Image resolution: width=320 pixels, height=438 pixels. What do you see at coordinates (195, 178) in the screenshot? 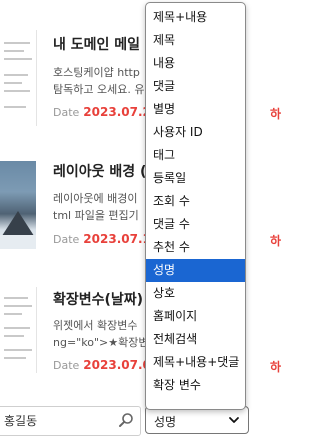
I see `dropdown-option: 등록일` at bounding box center [195, 178].